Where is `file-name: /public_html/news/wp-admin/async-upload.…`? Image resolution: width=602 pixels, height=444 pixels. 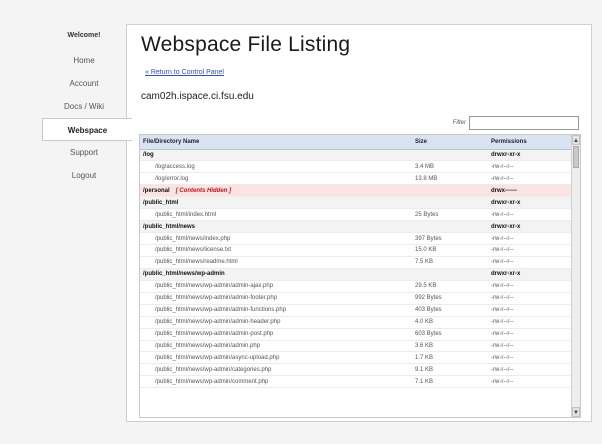 file-name: /public_html/news/wp-admin/async-upload.… is located at coordinates (217, 358).